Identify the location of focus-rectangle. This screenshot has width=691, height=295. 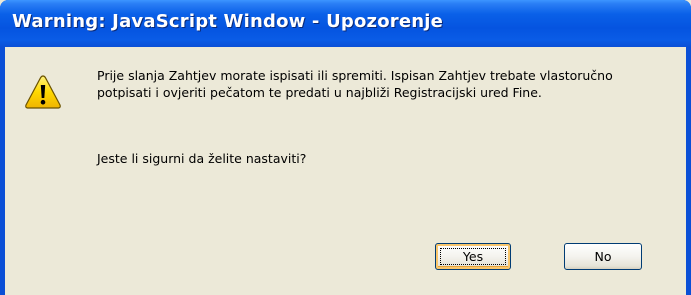
(473, 256).